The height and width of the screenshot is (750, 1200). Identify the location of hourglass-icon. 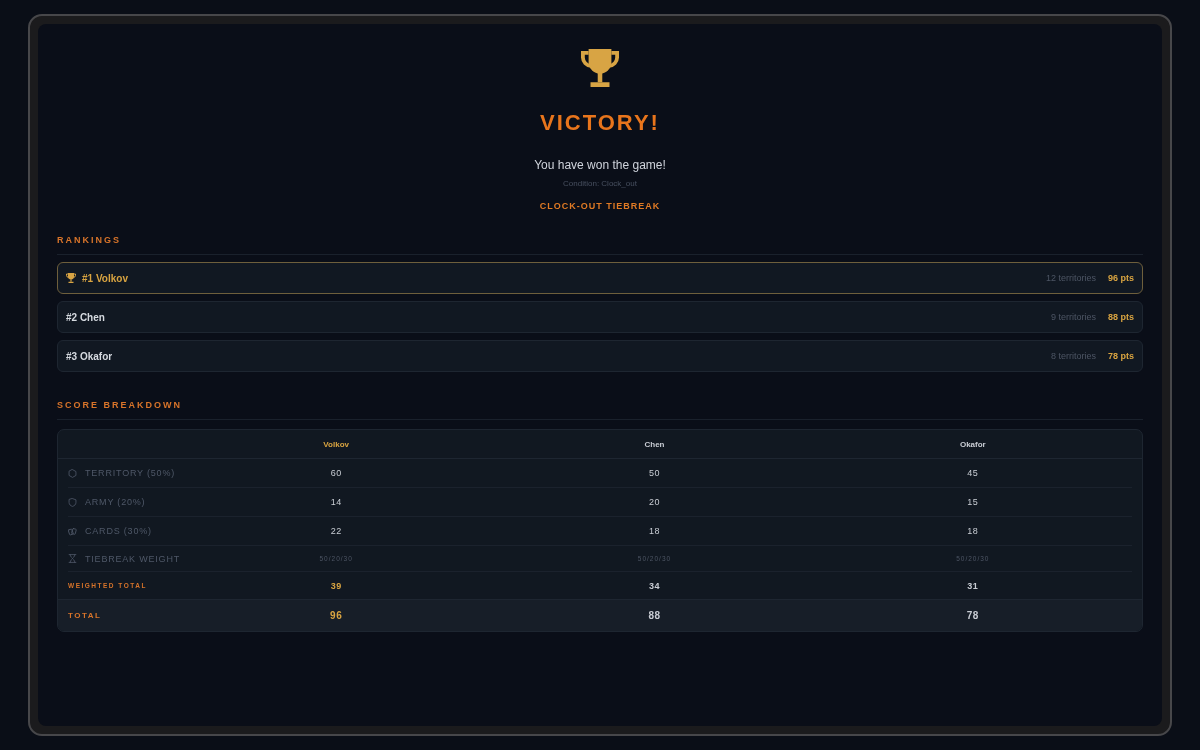
(72, 558).